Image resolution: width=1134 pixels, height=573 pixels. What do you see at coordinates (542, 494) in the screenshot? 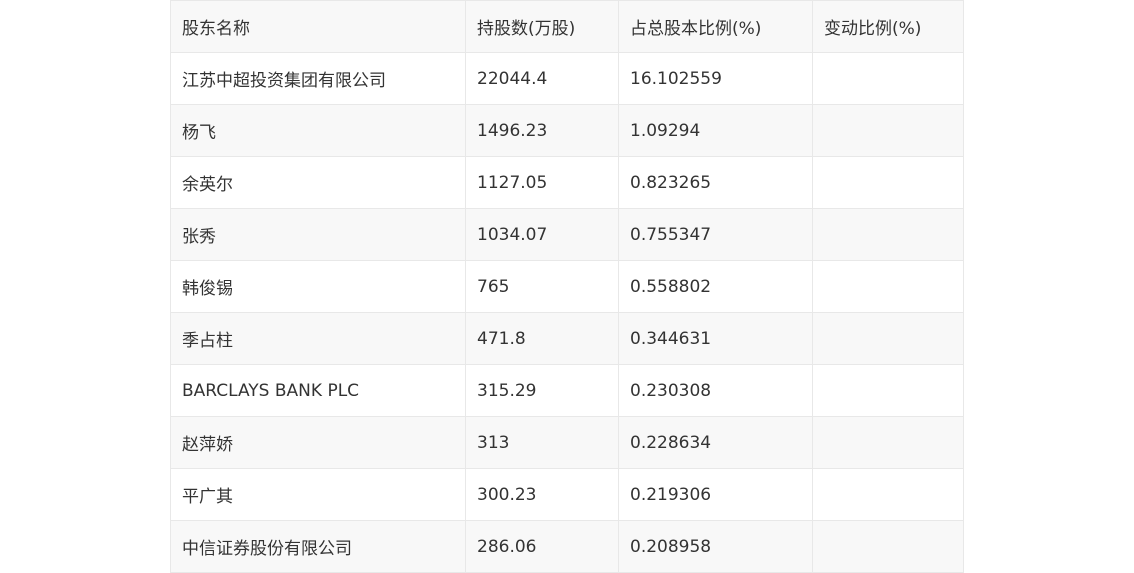
I see `shares-held-cell: 300.23` at bounding box center [542, 494].